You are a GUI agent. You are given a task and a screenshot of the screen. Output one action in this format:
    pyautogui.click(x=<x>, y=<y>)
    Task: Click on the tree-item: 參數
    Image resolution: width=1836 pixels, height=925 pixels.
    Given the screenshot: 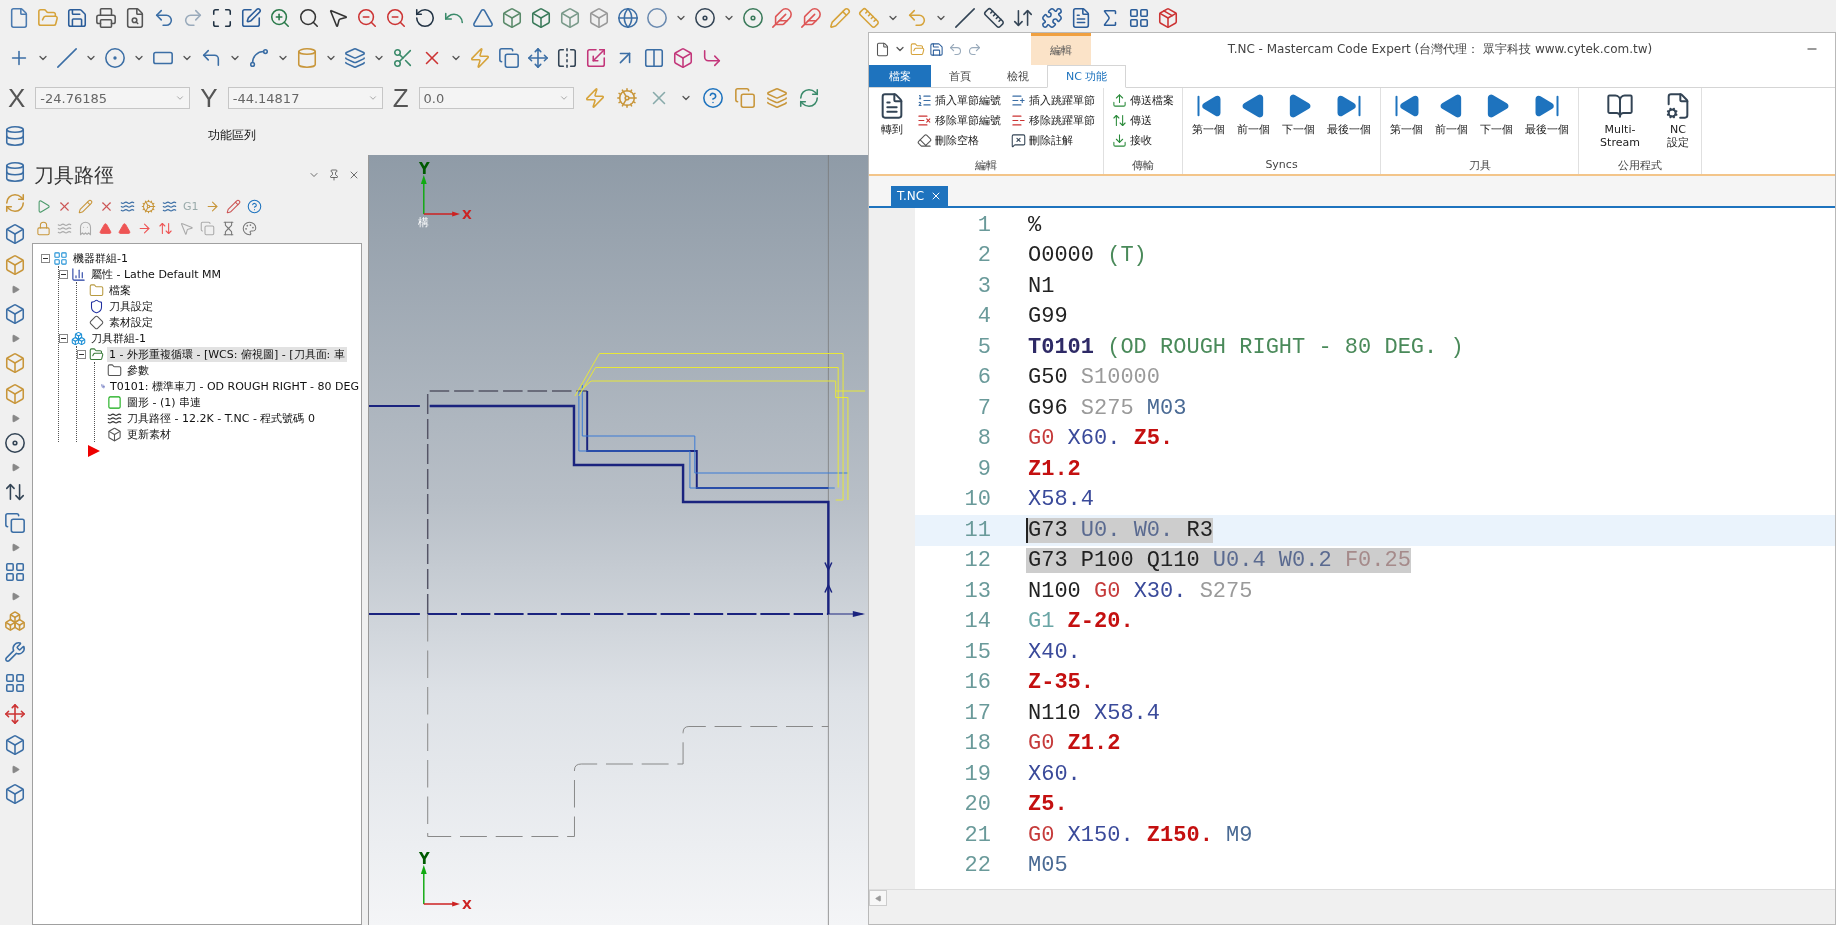 What is the action you would take?
    pyautogui.click(x=138, y=370)
    